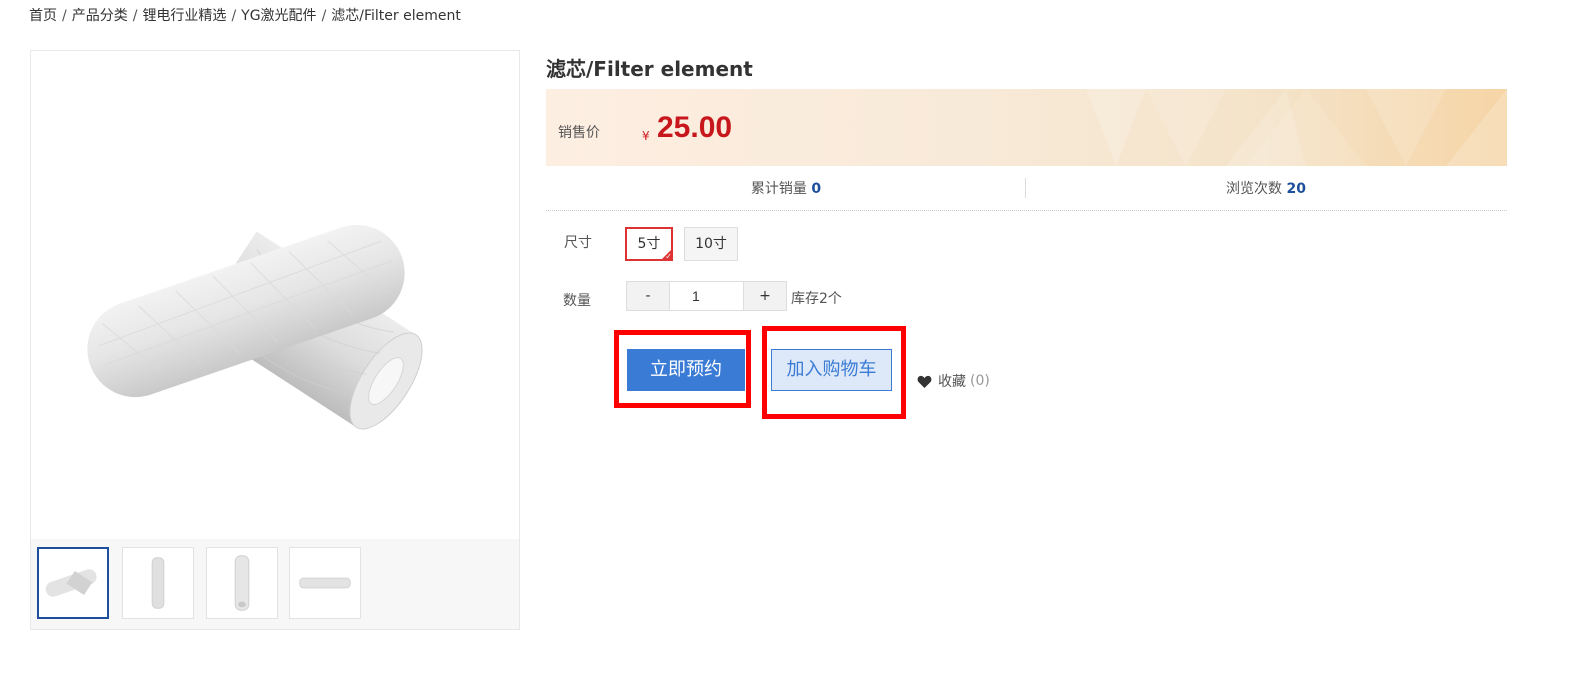 This screenshot has height=674, width=1592. I want to click on add-to-cart-button: 加入购物车, so click(831, 370).